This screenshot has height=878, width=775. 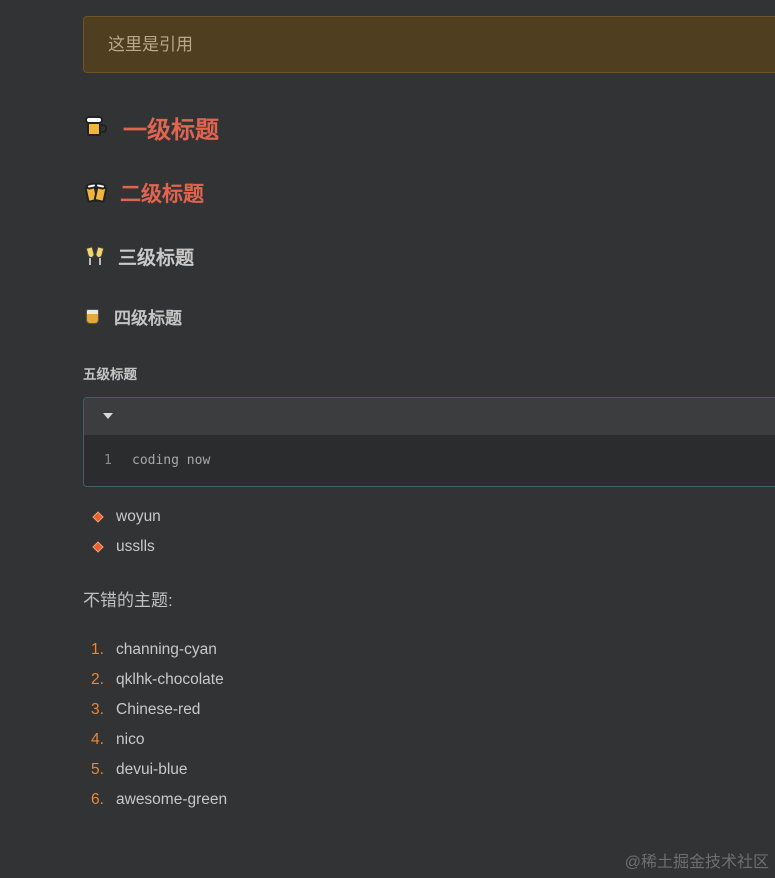 I want to click on heading-1: 一级标题, so click(x=151, y=127).